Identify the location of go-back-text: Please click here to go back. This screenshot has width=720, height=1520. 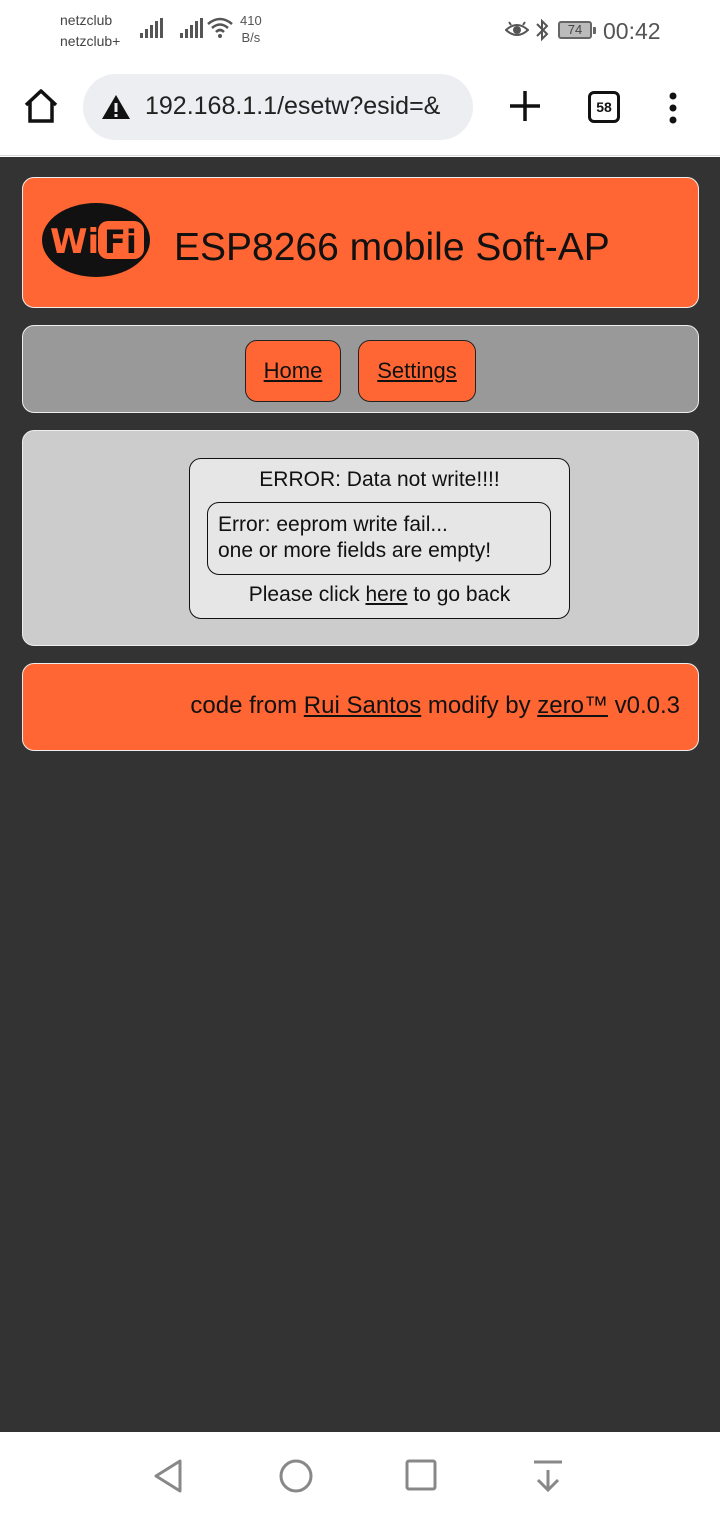
(379, 595).